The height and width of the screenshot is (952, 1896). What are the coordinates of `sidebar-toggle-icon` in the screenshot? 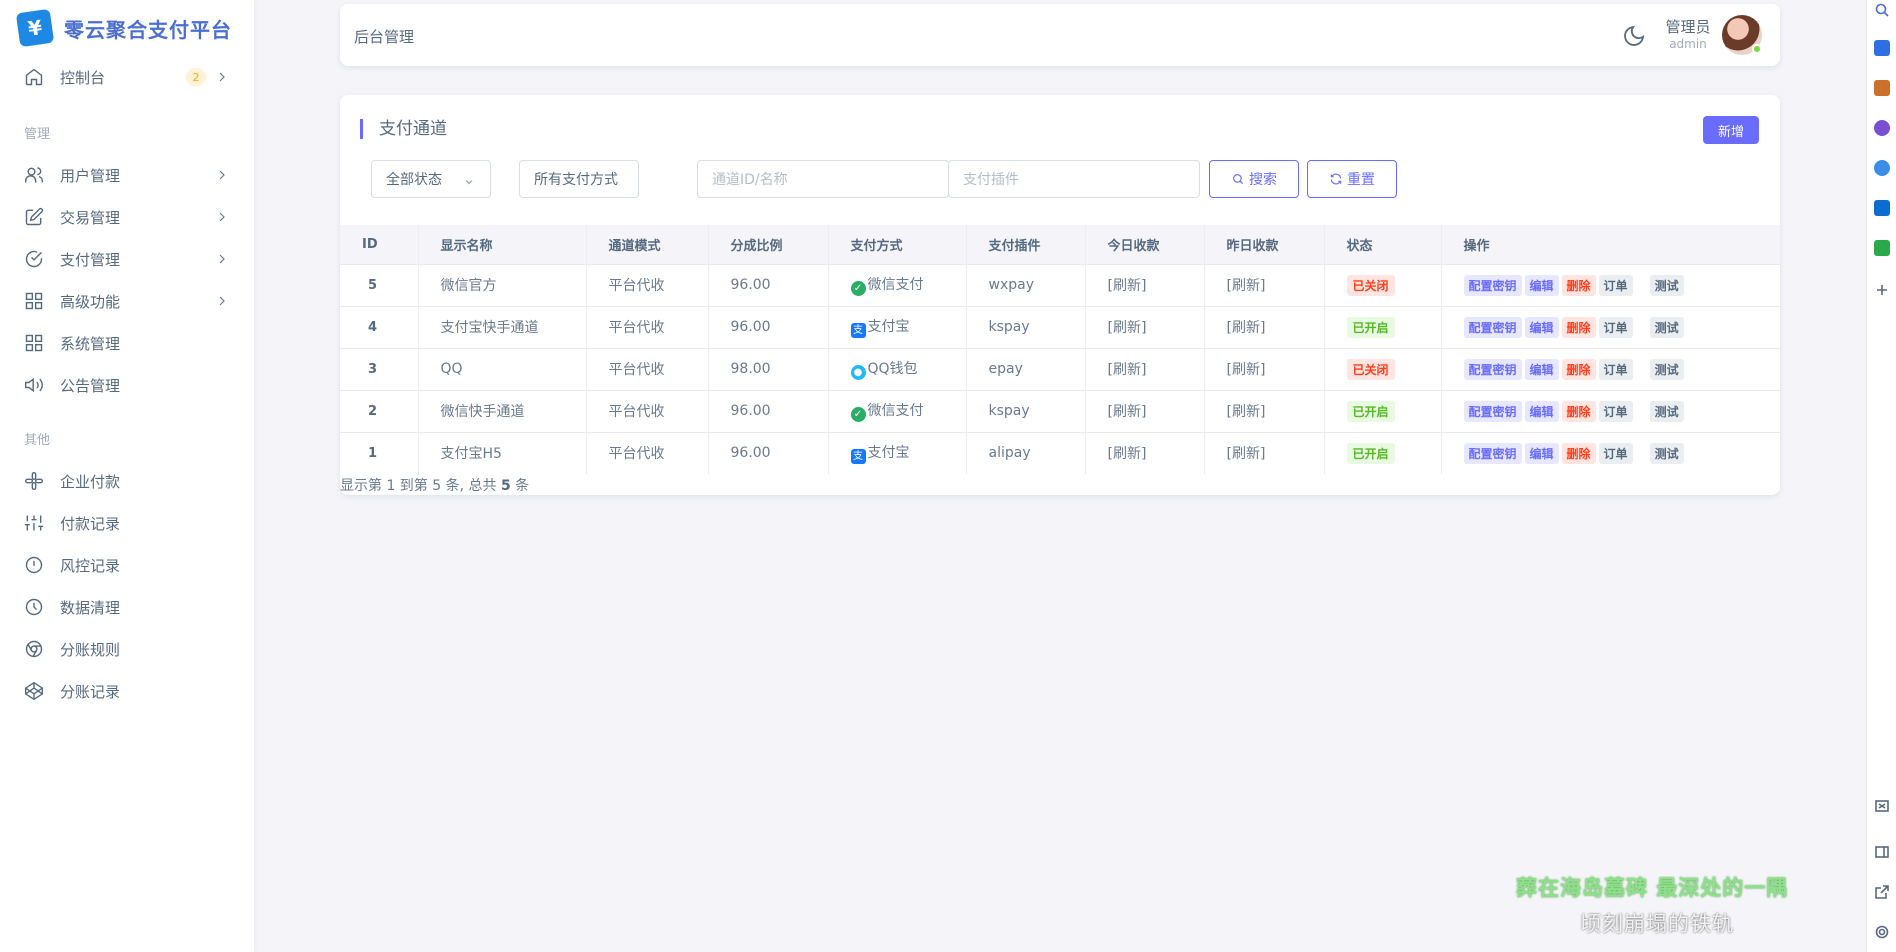 It's located at (1882, 852).